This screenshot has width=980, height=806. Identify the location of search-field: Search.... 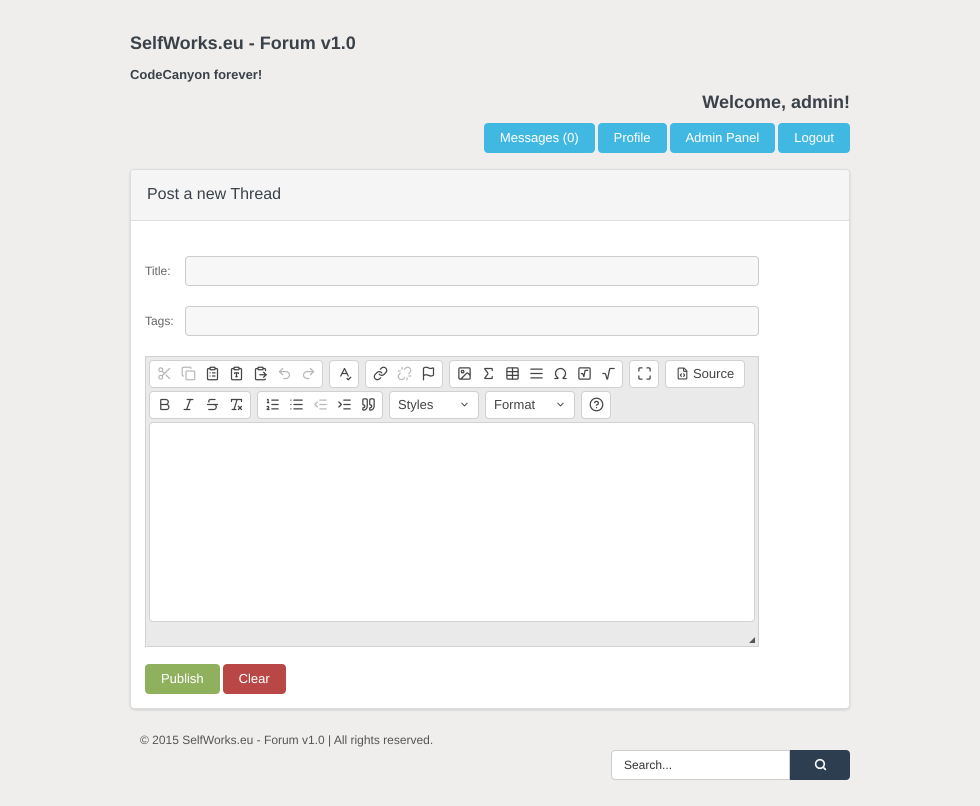
(700, 765).